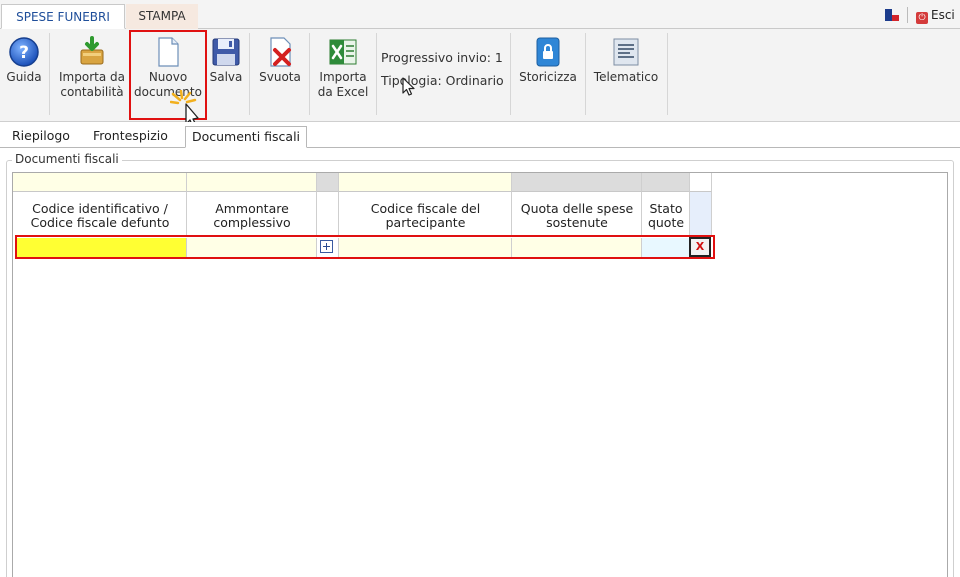 This screenshot has height=577, width=960. Describe the element at coordinates (943, 15) in the screenshot. I see `exit-label: Esci` at that location.